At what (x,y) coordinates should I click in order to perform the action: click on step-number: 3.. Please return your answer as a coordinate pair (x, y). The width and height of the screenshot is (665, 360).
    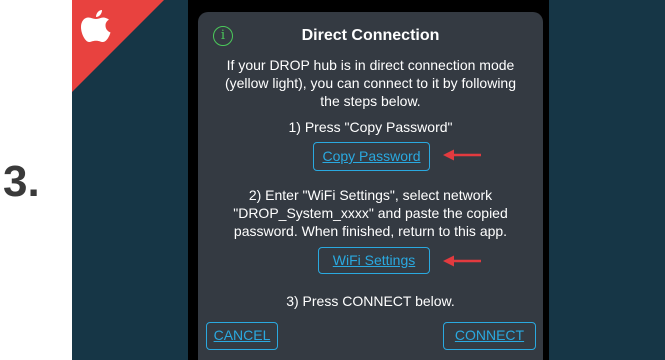
    Looking at the image, I should click on (21, 181).